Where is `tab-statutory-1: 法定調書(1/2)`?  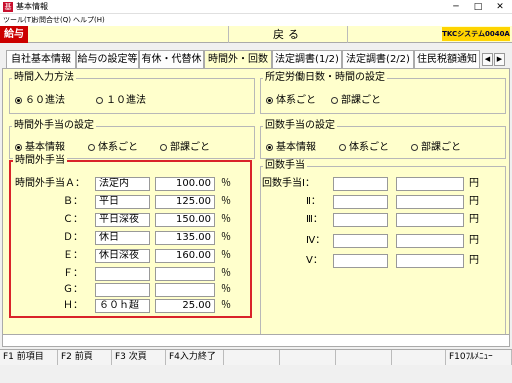
tab-statutory-1: 法定調書(1/2) is located at coordinates (307, 59).